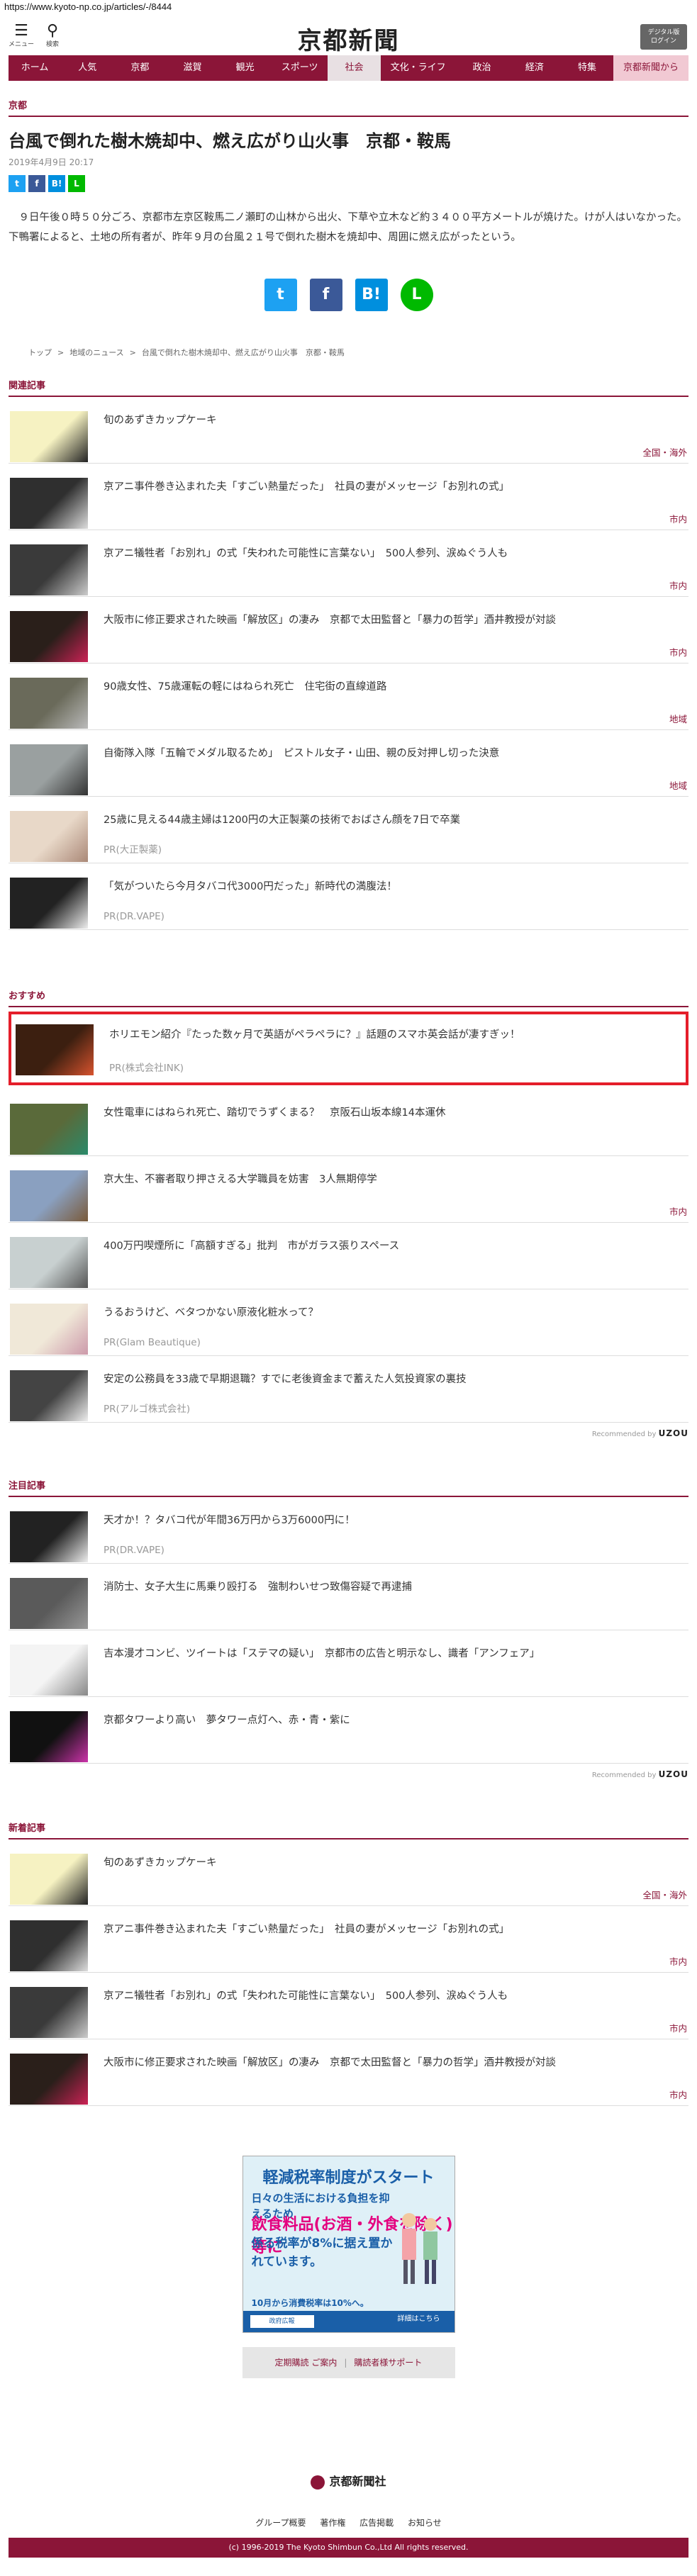 This screenshot has width=697, height=2576. What do you see at coordinates (348, 1433) in the screenshot?
I see `recommended-by: Recommended by UZOU` at bounding box center [348, 1433].